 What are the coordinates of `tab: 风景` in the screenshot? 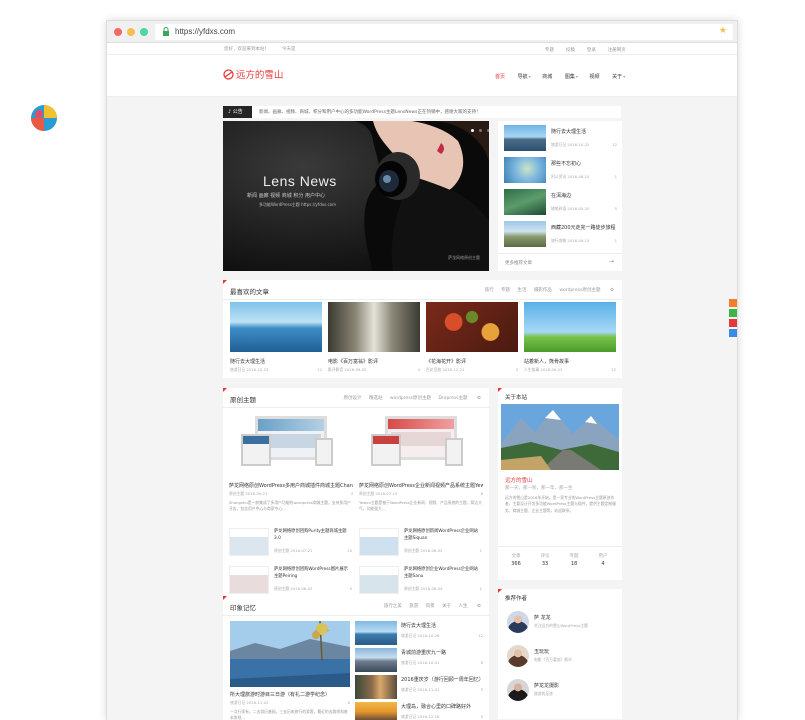 It's located at (430, 606).